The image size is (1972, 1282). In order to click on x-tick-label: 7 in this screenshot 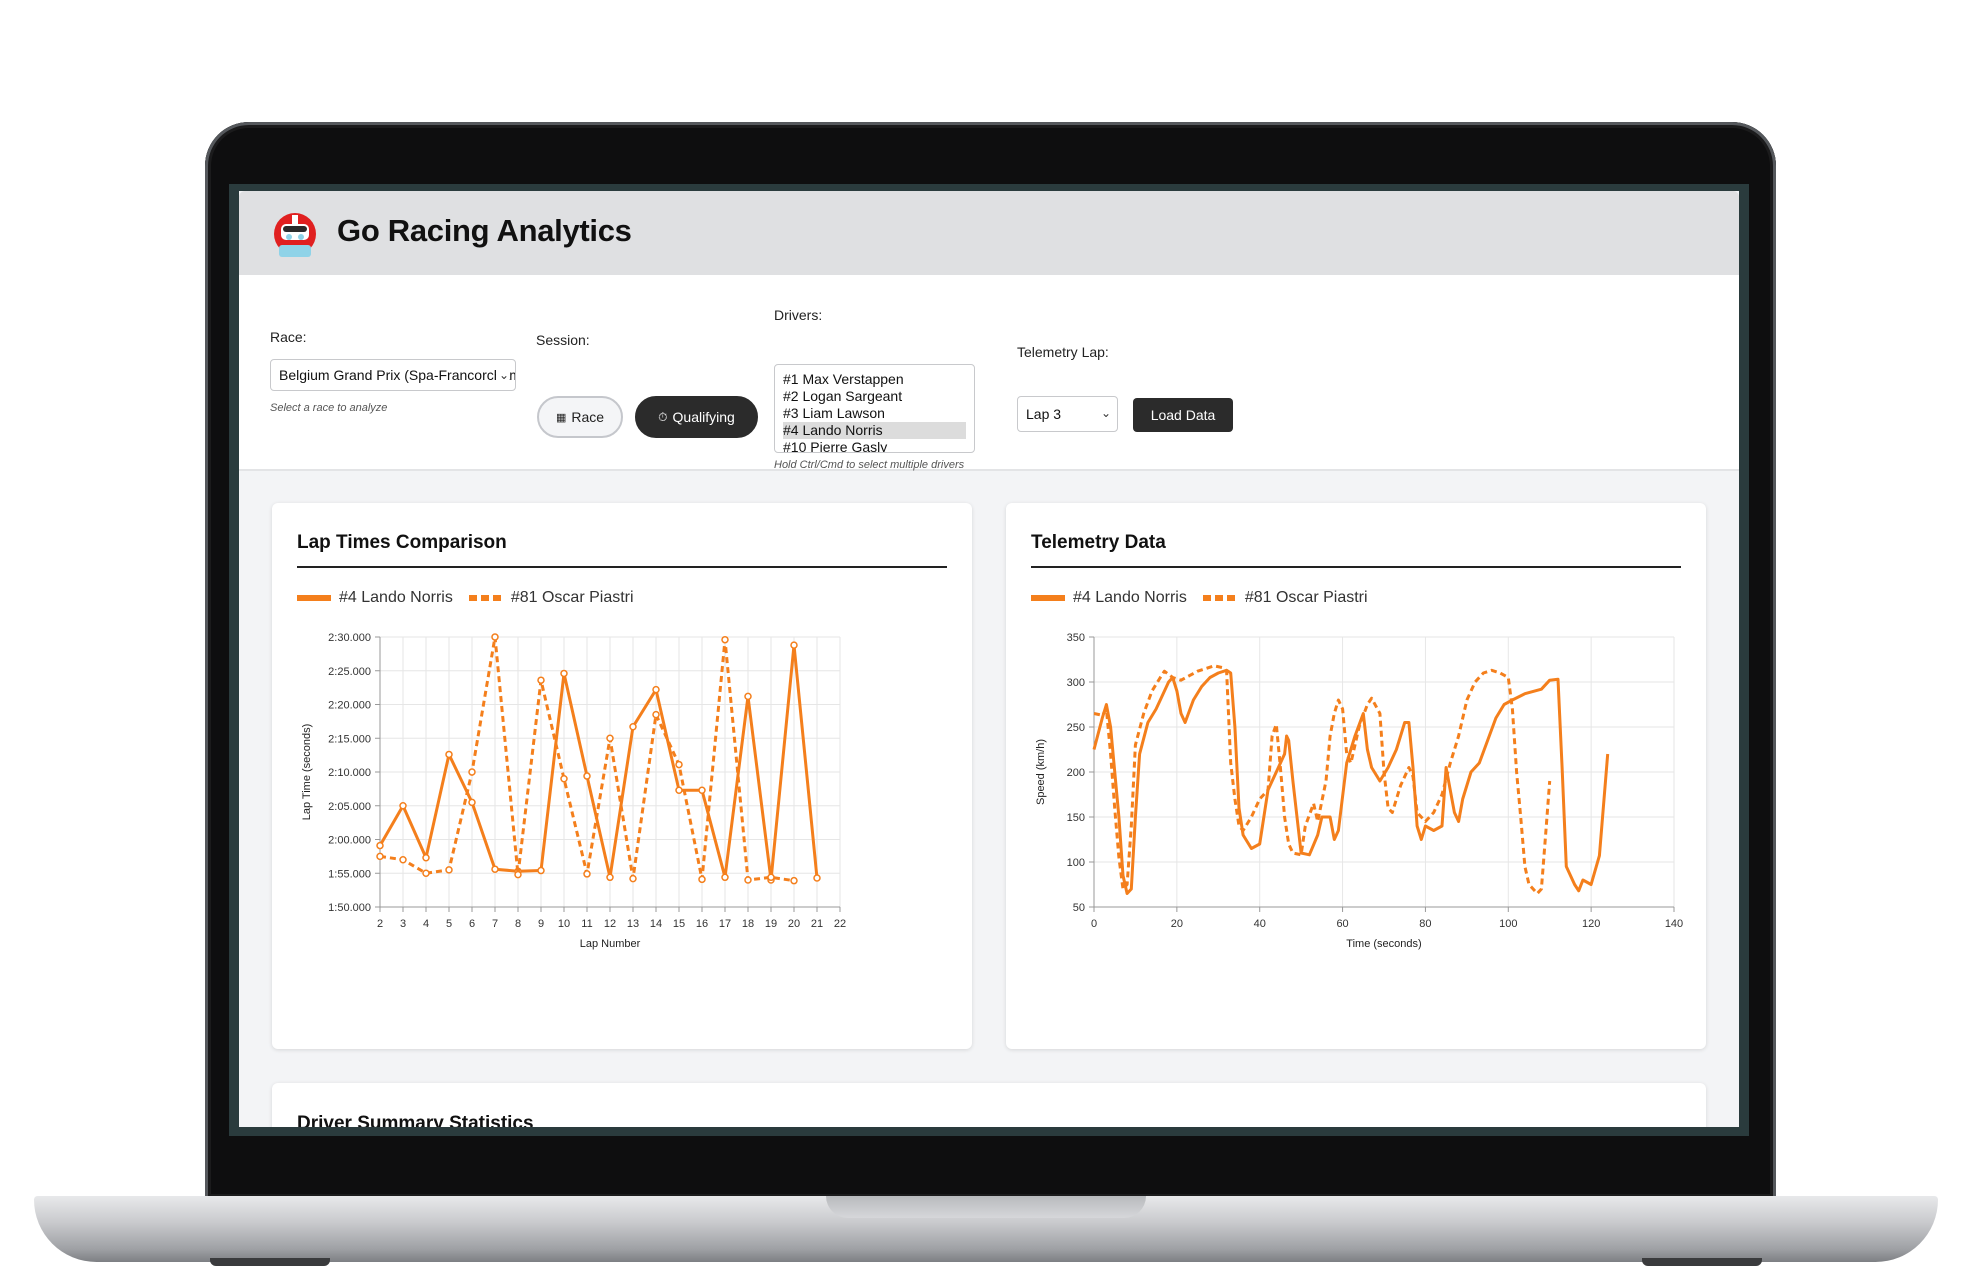, I will do `click(495, 924)`.